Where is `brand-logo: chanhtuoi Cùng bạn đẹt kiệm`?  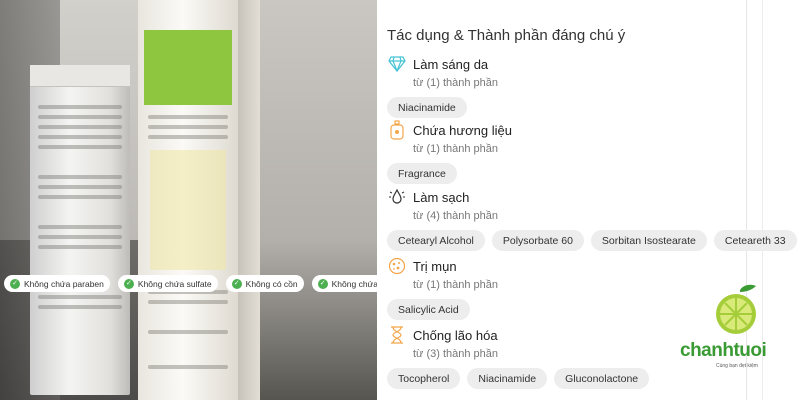
brand-logo: chanhtuoi Cùng bạn đẹt kiệm is located at coordinates (735, 325).